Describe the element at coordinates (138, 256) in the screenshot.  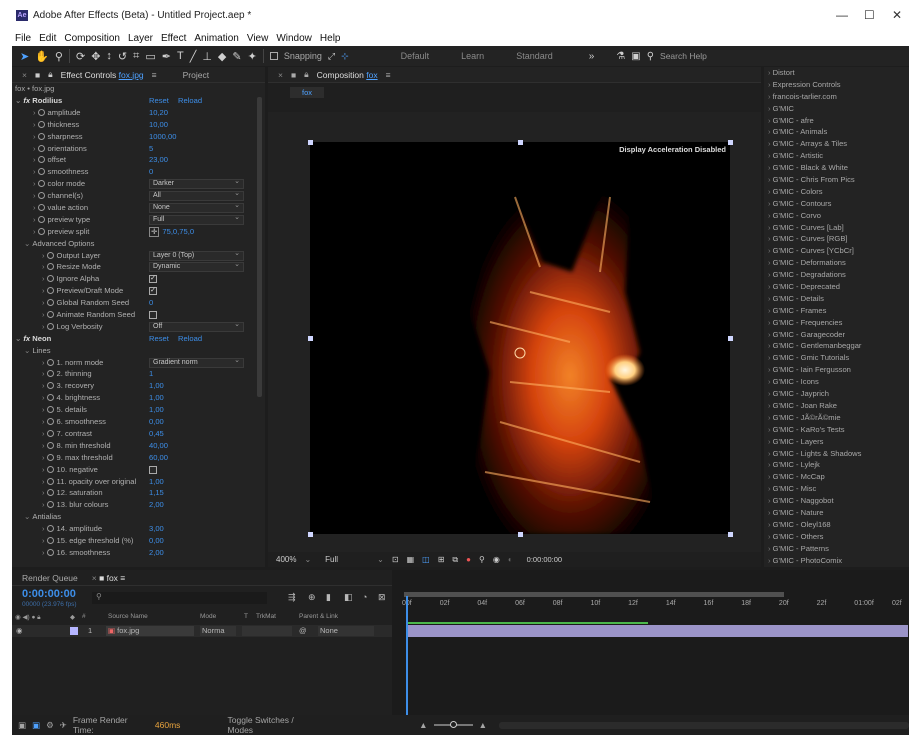
I see `effect-property-row: › Output Layer Layer 0 (Top)` at that location.